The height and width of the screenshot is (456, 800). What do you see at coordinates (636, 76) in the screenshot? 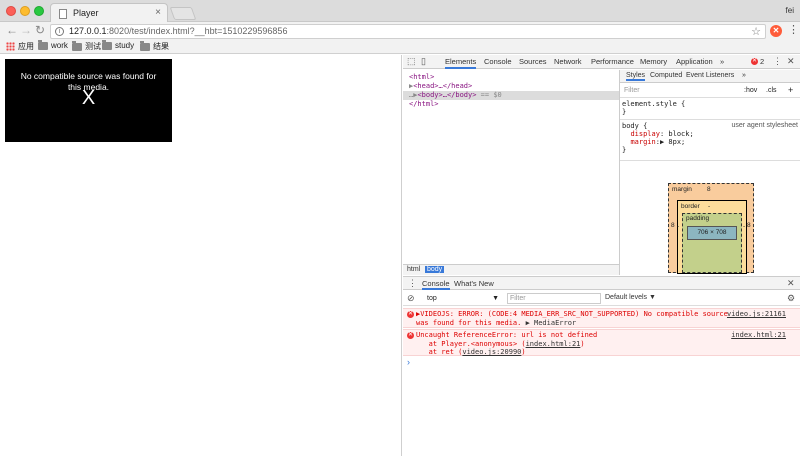
I see `tab-styles: Styles` at bounding box center [636, 76].